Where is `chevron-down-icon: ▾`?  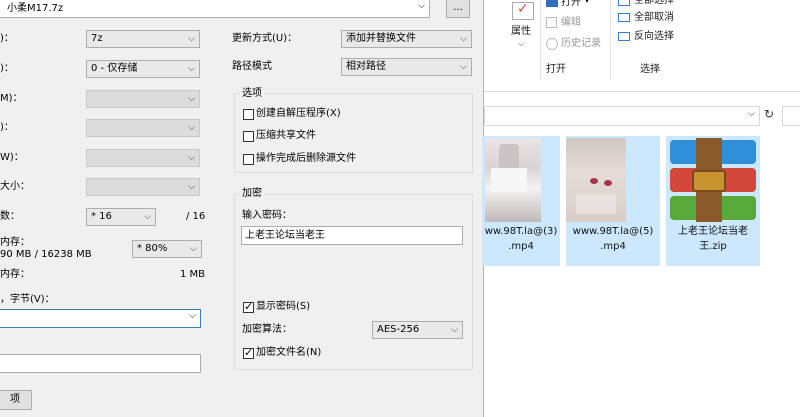
chevron-down-icon: ▾ is located at coordinates (587, 2).